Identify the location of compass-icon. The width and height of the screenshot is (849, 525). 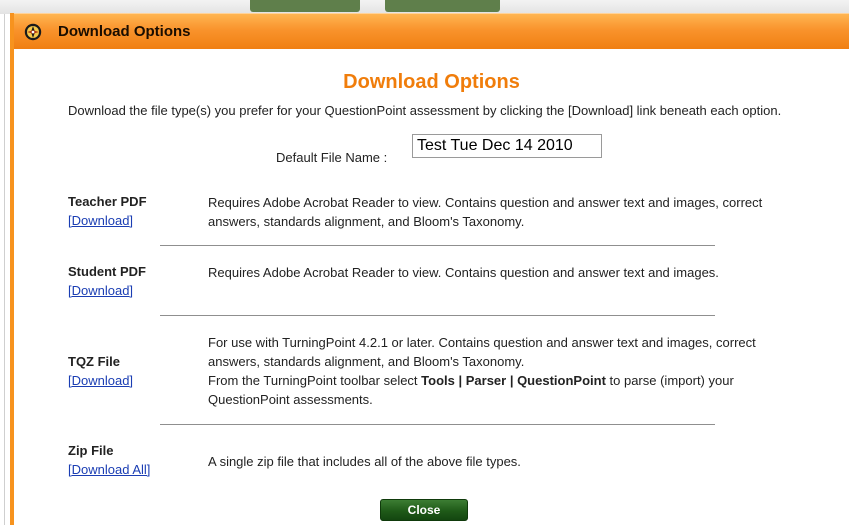
(33, 32).